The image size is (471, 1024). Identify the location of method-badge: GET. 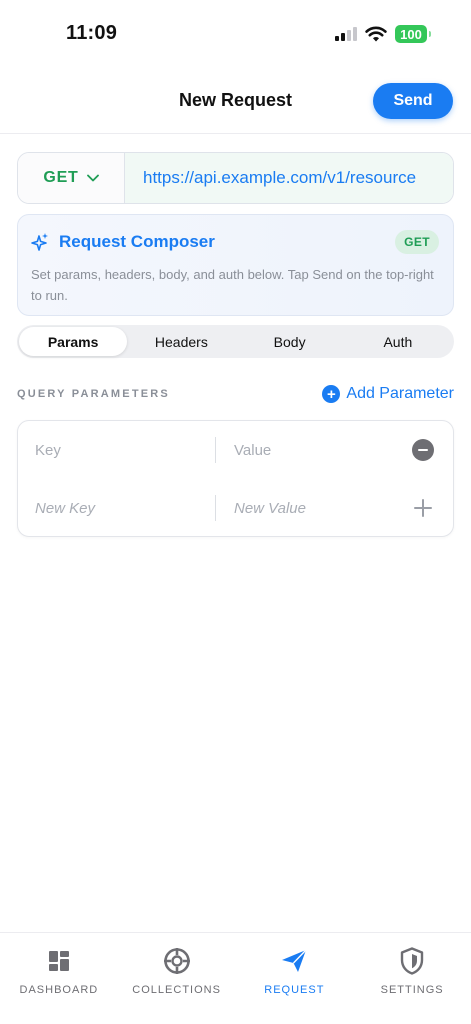
(417, 242).